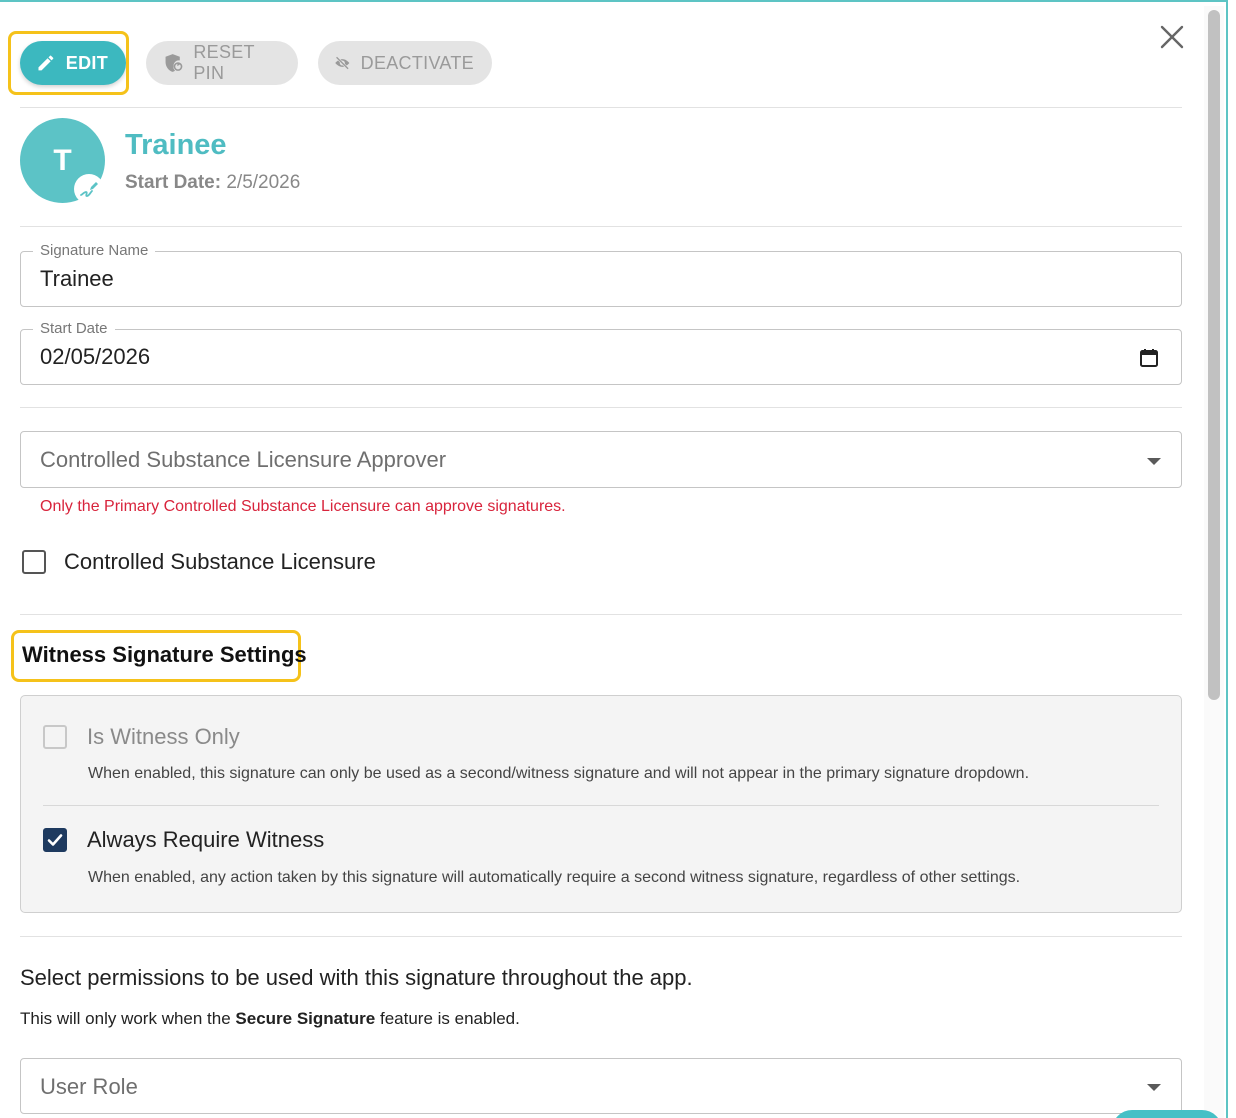  What do you see at coordinates (173, 182) in the screenshot?
I see `profile-start-date-label: Start Date:` at bounding box center [173, 182].